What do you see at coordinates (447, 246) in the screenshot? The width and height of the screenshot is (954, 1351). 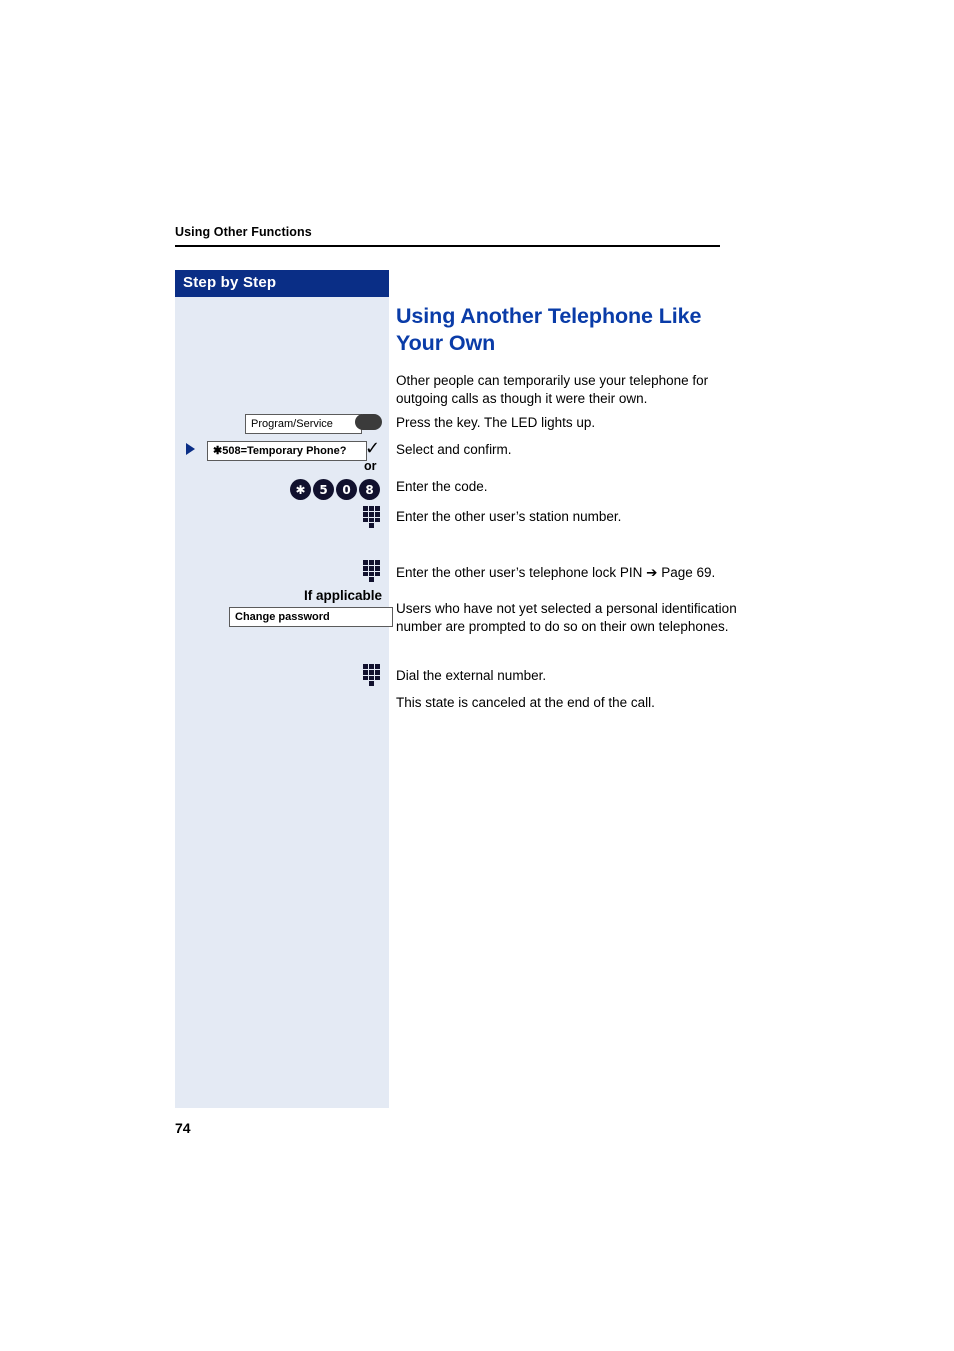 I see `header-rule` at bounding box center [447, 246].